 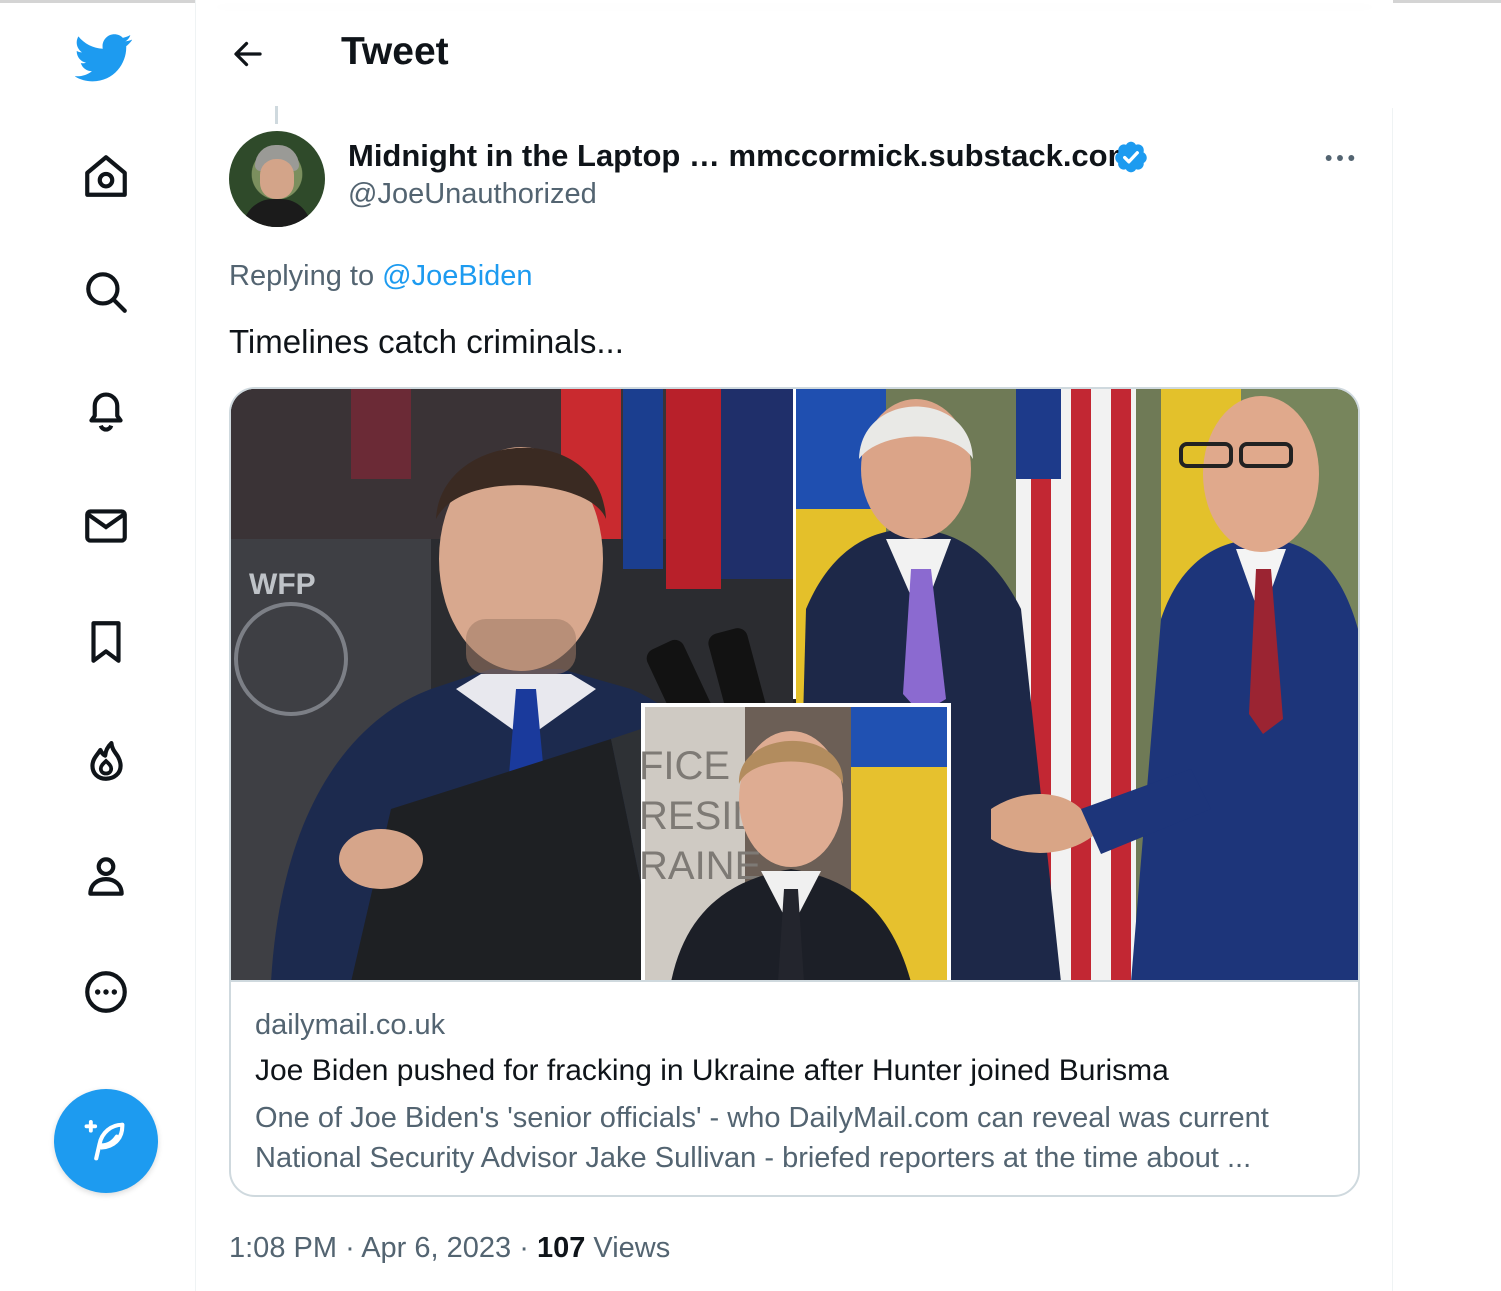 I want to click on page-header: Tweet, so click(x=794, y=54).